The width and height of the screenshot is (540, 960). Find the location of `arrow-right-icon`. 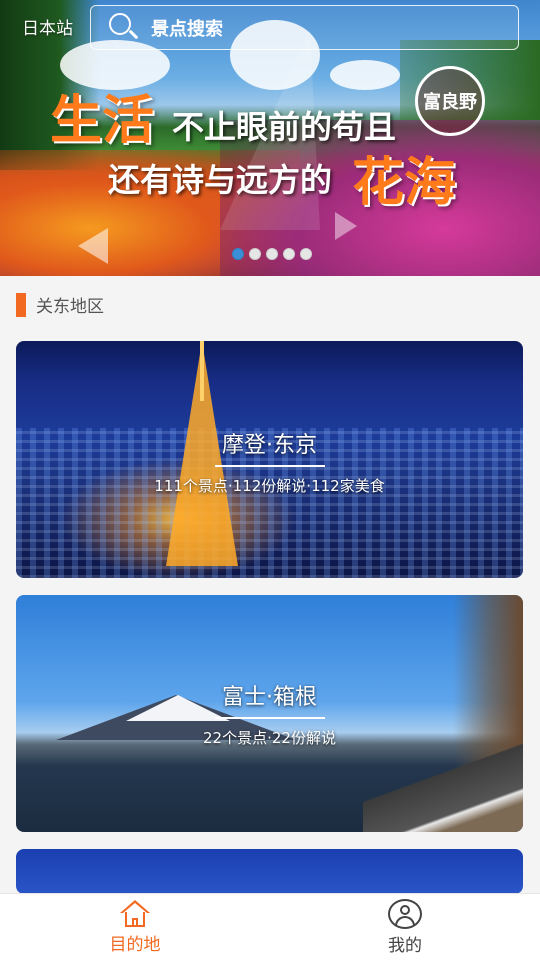

arrow-right-icon is located at coordinates (346, 226).